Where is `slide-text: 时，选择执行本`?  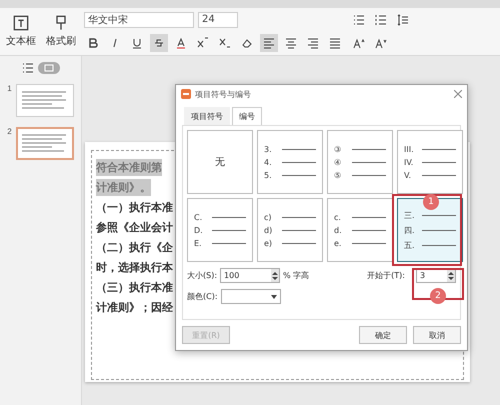
slide-text: 时，选择执行本 is located at coordinates (134, 268).